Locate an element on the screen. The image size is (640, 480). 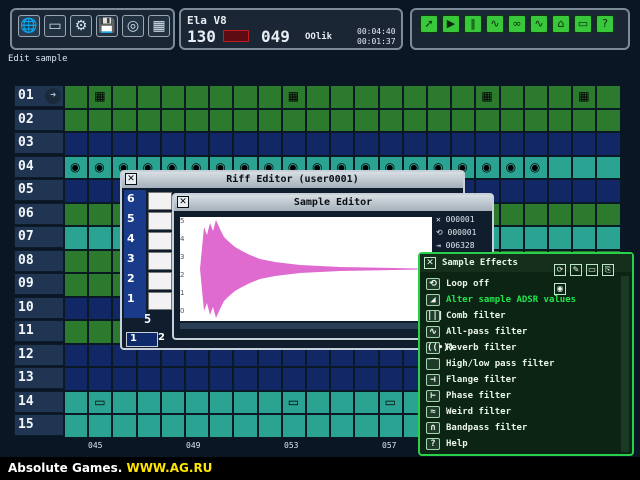
wave-icon: ∿ is located at coordinates (495, 24).